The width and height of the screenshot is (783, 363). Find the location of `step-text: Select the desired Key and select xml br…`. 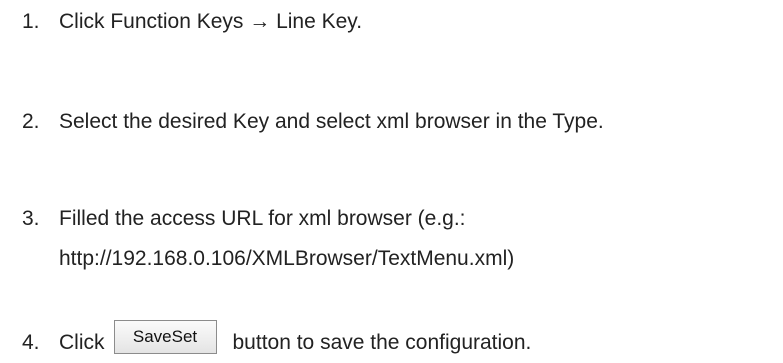

step-text: Select the desired Key and select xml br… is located at coordinates (331, 122).